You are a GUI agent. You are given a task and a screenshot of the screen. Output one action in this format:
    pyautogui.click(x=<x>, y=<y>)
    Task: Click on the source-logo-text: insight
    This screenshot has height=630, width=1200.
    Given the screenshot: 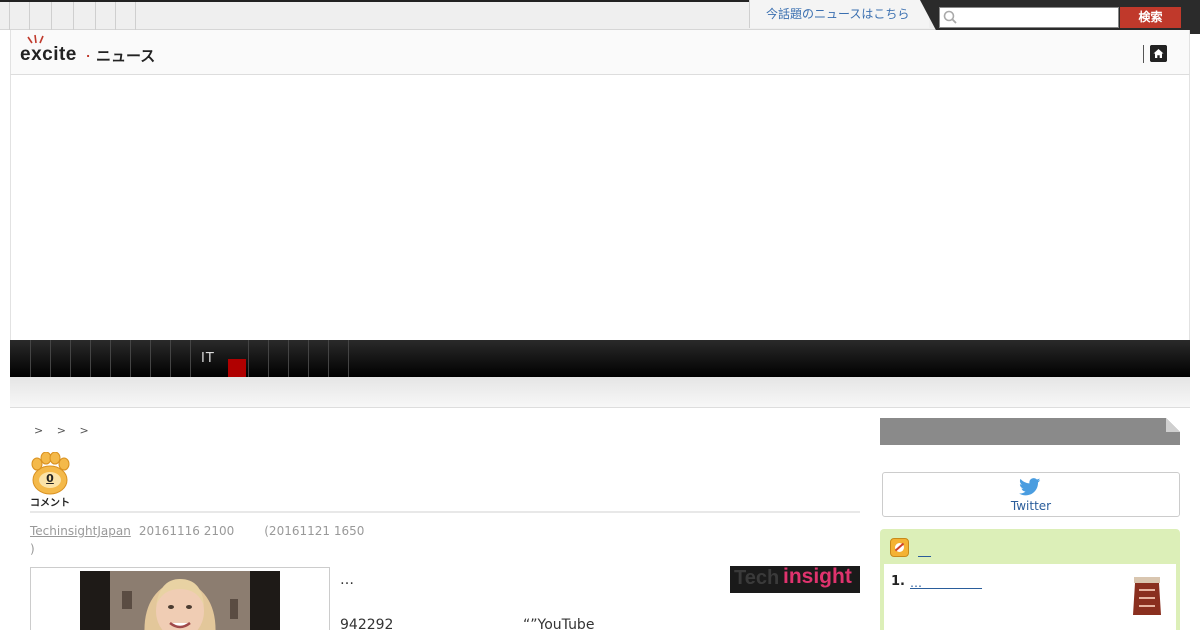 What is the action you would take?
    pyautogui.click(x=817, y=576)
    